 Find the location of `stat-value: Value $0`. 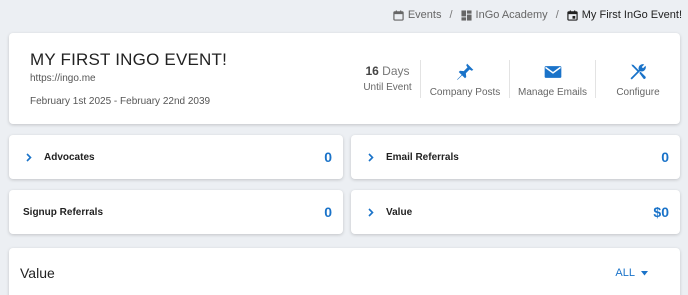

stat-value: Value $0 is located at coordinates (515, 212).